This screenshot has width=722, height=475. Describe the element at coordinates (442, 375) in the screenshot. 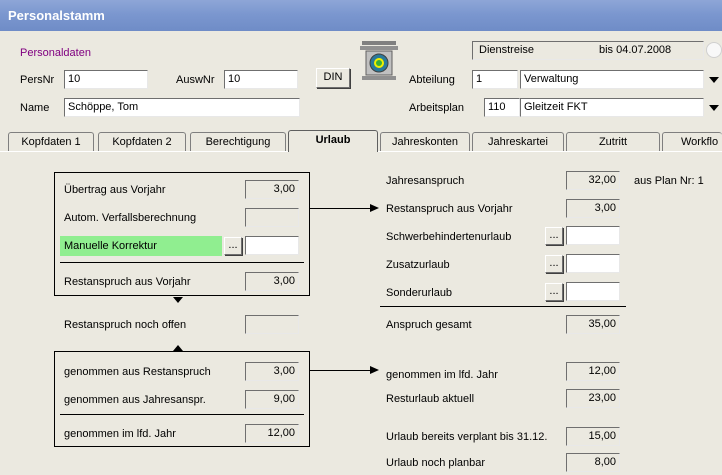

I see `genommen-lfd-right-label: genommen im lfd. Jahr` at that location.